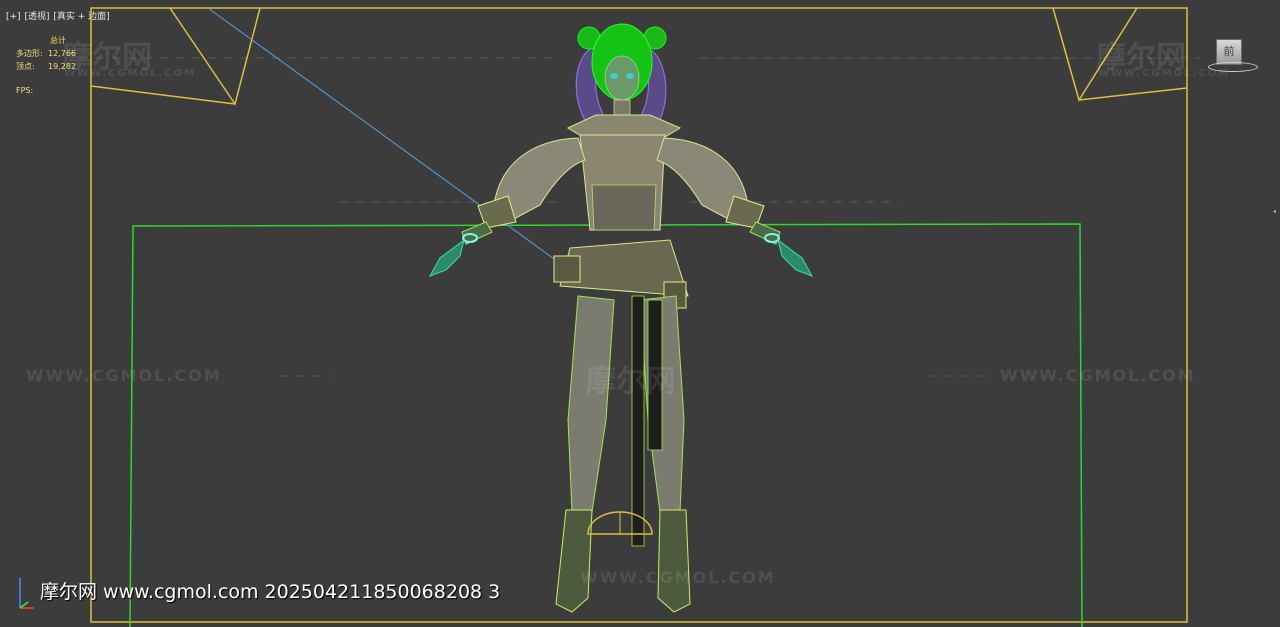 Image resolution: width=1280 pixels, height=627 pixels. I want to click on watermark-logo: 摩尔网, so click(631, 381).